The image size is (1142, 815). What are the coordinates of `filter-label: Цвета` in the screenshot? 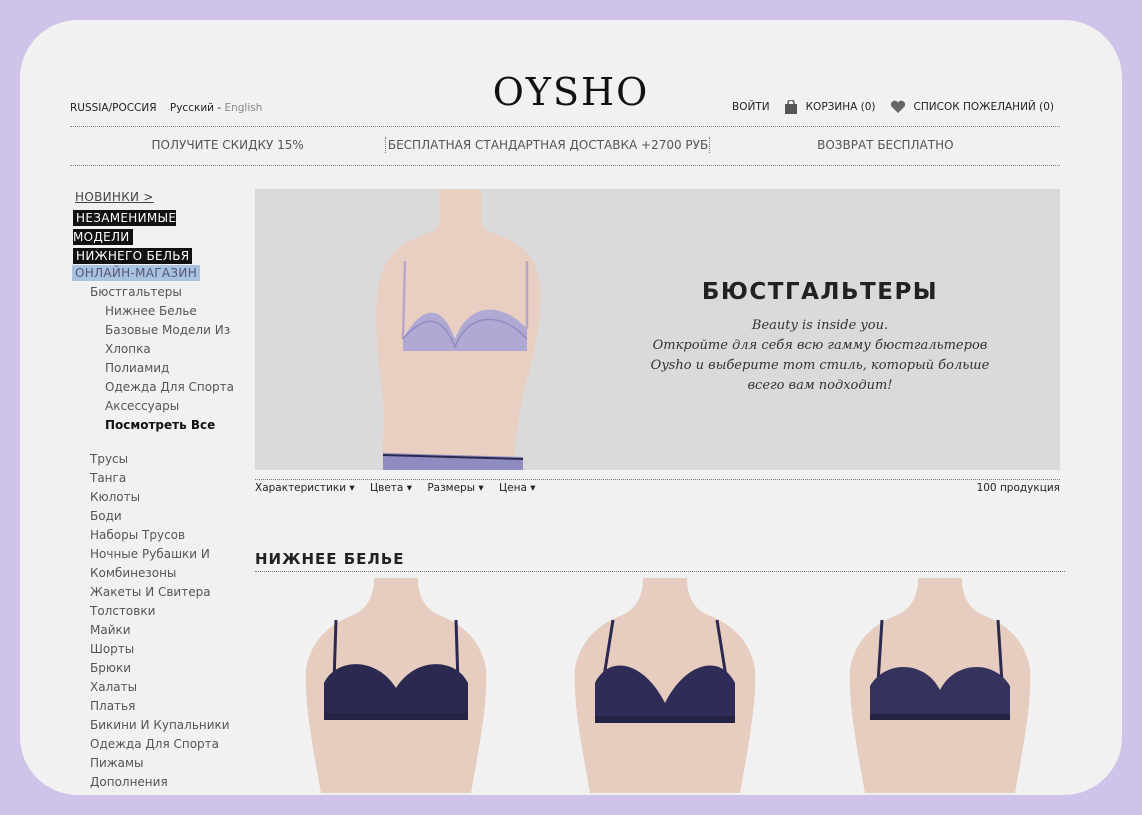 It's located at (386, 488).